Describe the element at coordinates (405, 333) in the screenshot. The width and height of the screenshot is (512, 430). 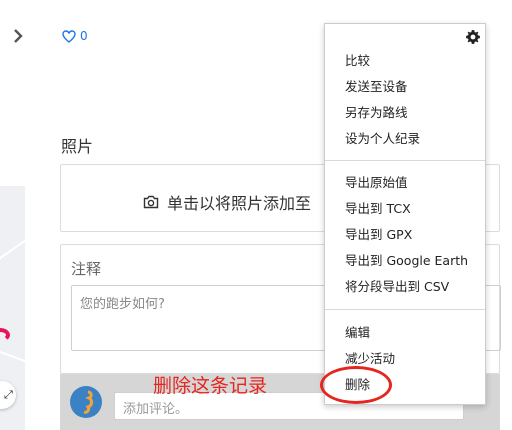
I see `menu-item-edit: 编辑` at that location.